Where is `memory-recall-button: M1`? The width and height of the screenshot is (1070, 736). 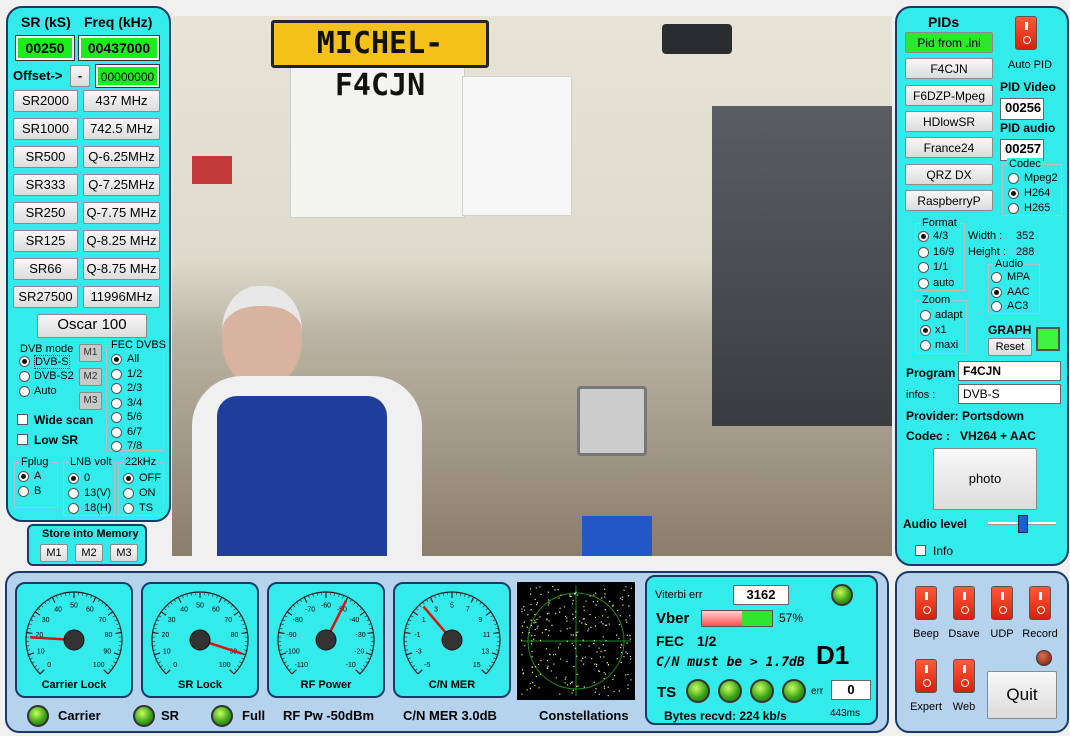
memory-recall-button: M1 is located at coordinates (90, 353).